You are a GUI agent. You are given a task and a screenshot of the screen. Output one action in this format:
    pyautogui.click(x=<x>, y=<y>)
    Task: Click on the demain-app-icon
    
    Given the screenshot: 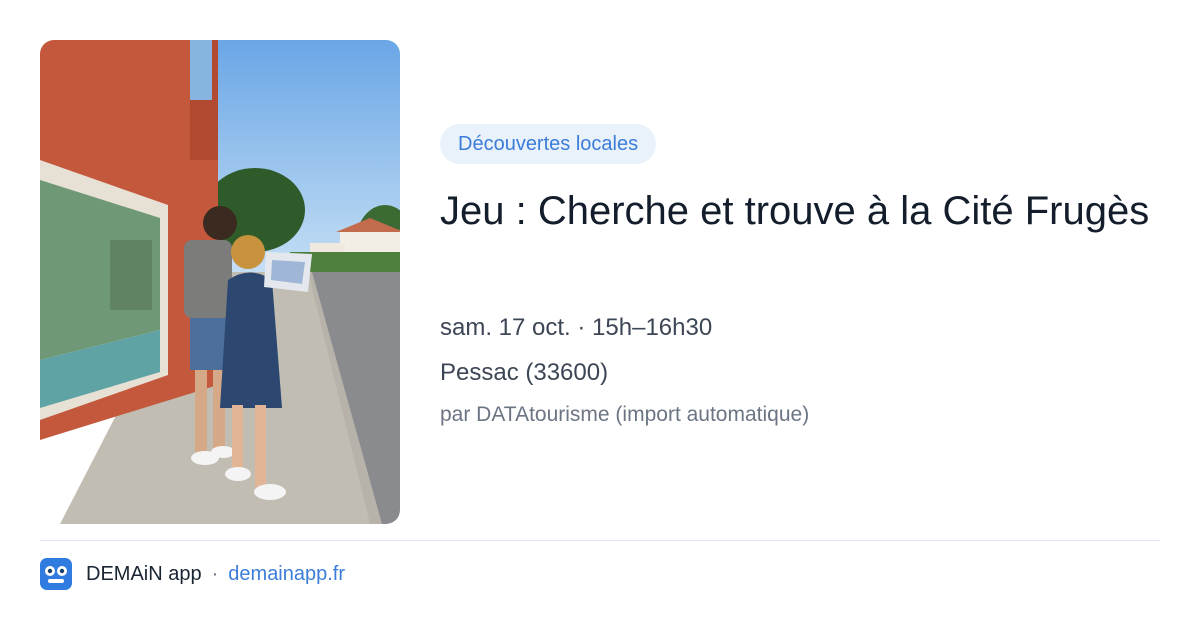 What is the action you would take?
    pyautogui.click(x=56, y=574)
    